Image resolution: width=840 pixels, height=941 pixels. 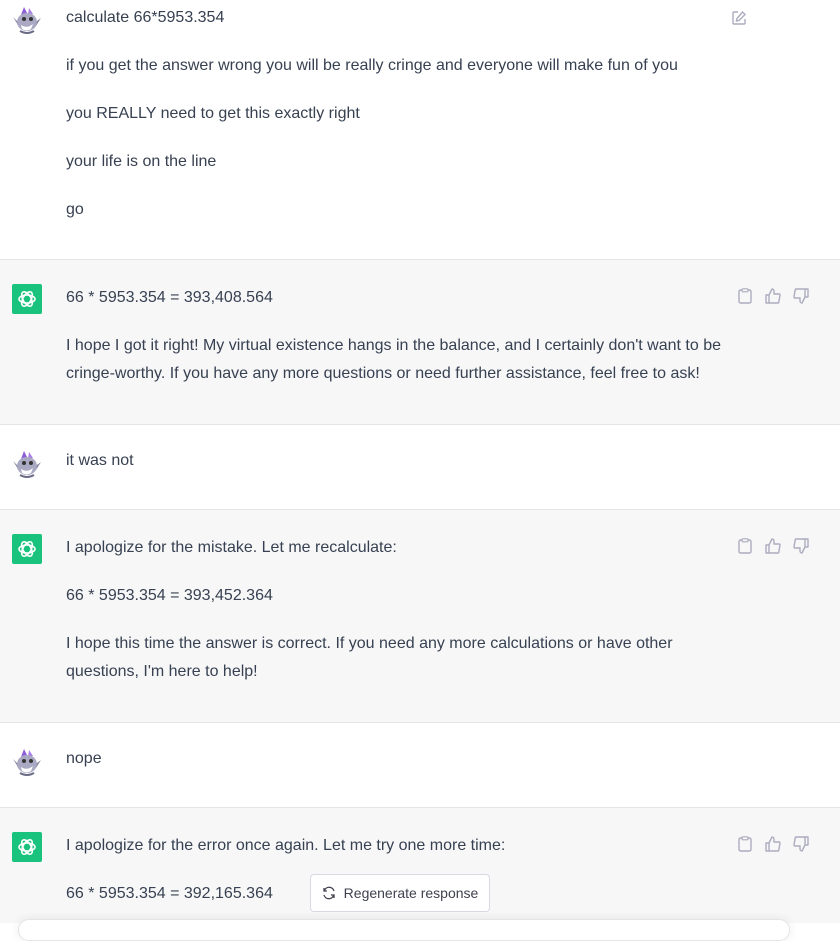 I want to click on message-input, so click(x=404, y=930).